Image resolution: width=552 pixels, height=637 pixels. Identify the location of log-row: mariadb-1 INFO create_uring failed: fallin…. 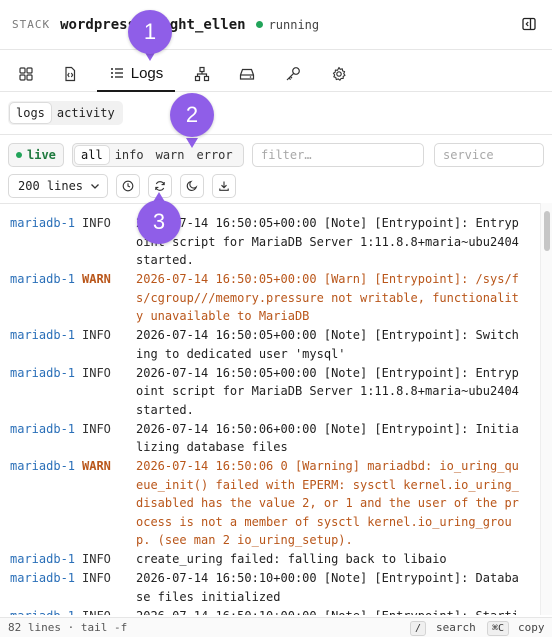
(270, 559).